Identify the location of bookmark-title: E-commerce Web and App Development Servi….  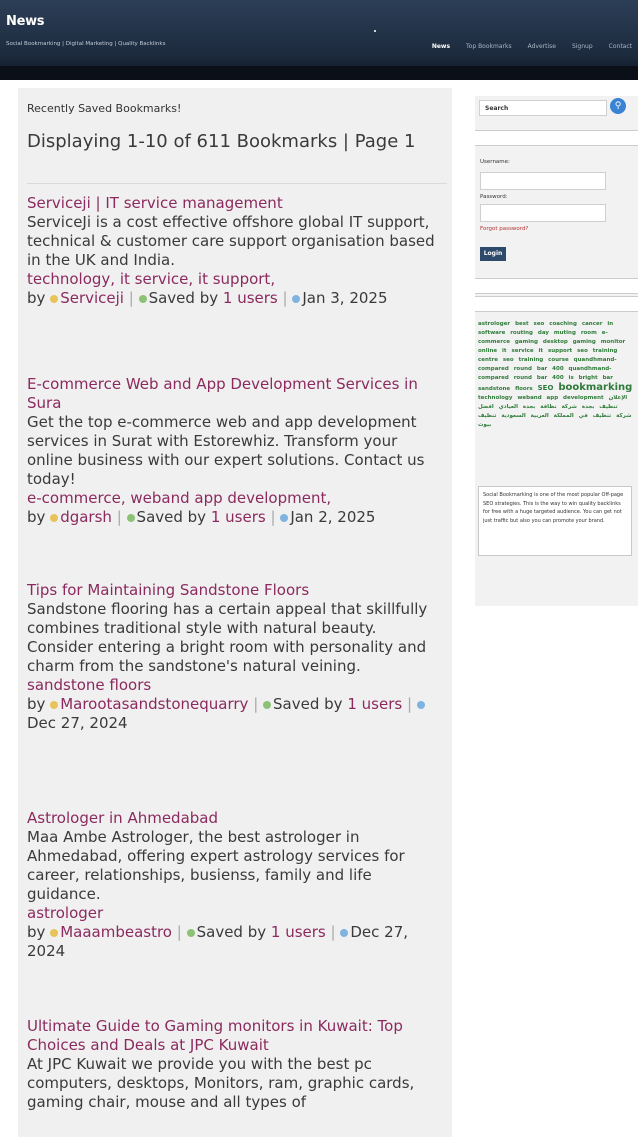
(237, 394).